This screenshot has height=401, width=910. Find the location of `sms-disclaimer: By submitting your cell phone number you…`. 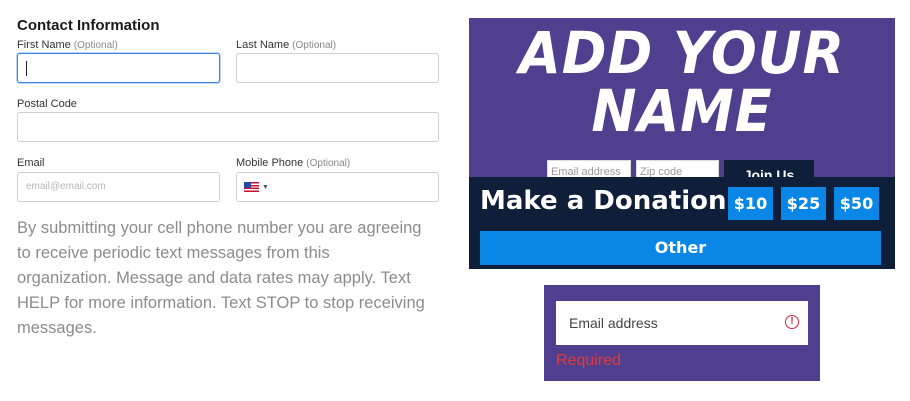

sms-disclaimer: By submitting your cell phone number you… is located at coordinates (221, 278).